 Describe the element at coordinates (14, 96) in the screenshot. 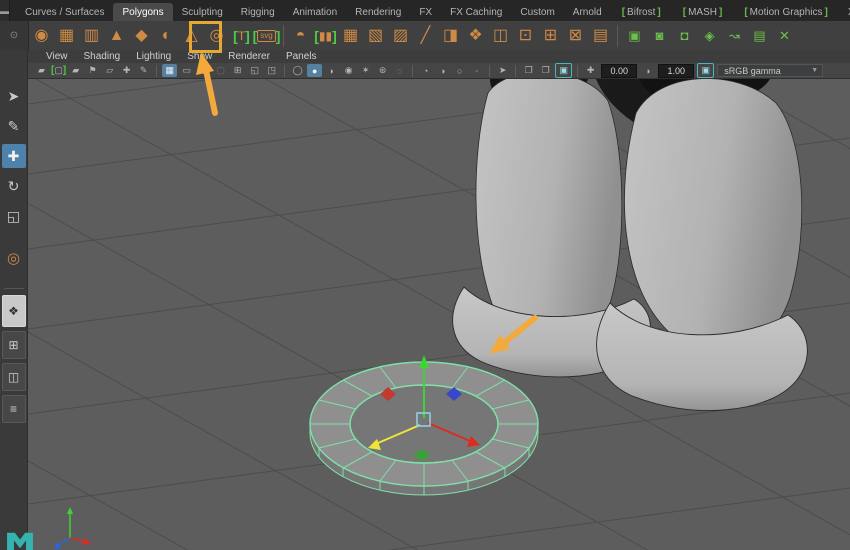

I see `select-tool-icon: ➤` at that location.